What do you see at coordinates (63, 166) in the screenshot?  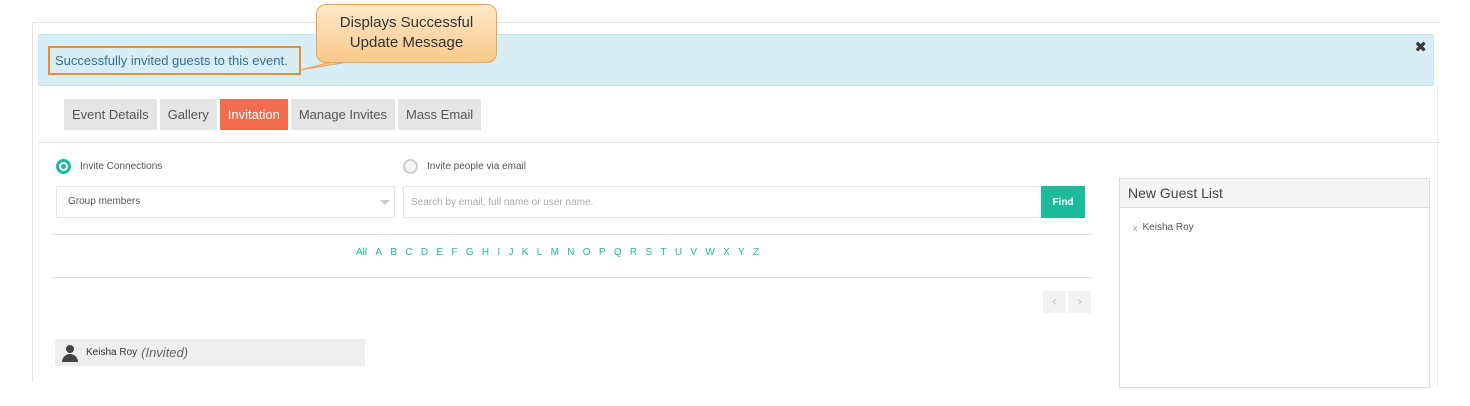 I see `radio-selected-icon` at bounding box center [63, 166].